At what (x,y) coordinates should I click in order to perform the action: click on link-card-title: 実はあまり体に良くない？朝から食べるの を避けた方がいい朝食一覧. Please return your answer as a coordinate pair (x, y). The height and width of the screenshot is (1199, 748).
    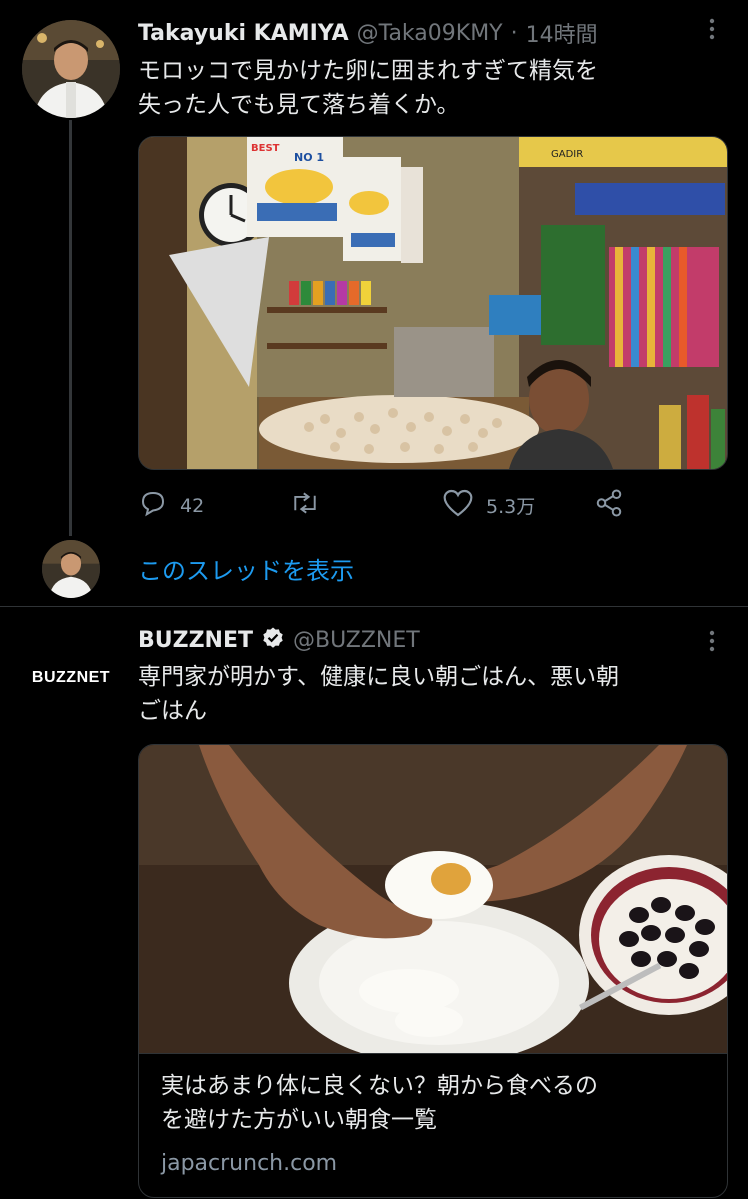
    Looking at the image, I should click on (436, 1103).